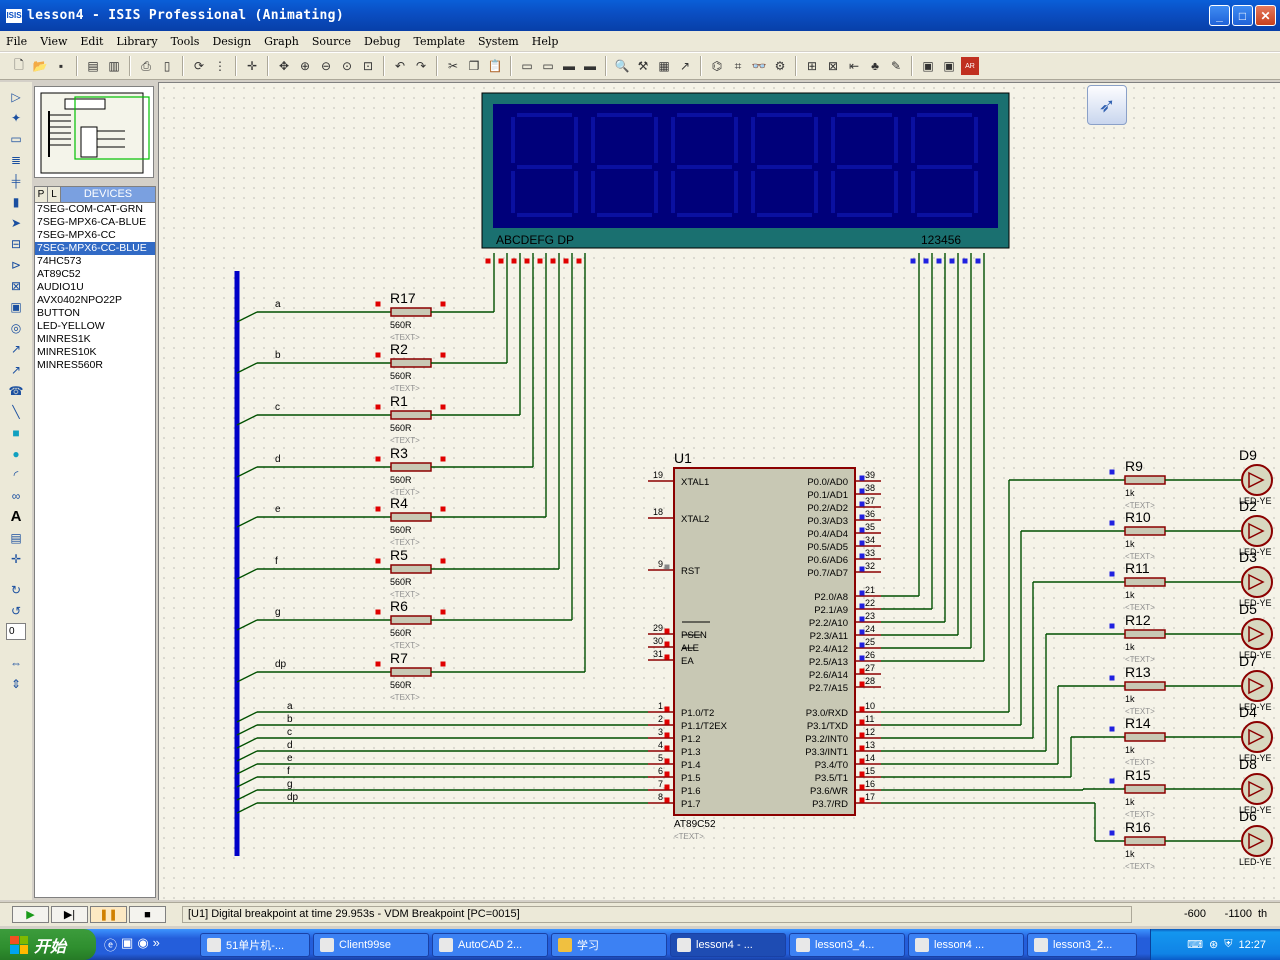 The image size is (1280, 960). What do you see at coordinates (95, 300) in the screenshot?
I see `device-list-item: AVX0402NPO22P` at bounding box center [95, 300].